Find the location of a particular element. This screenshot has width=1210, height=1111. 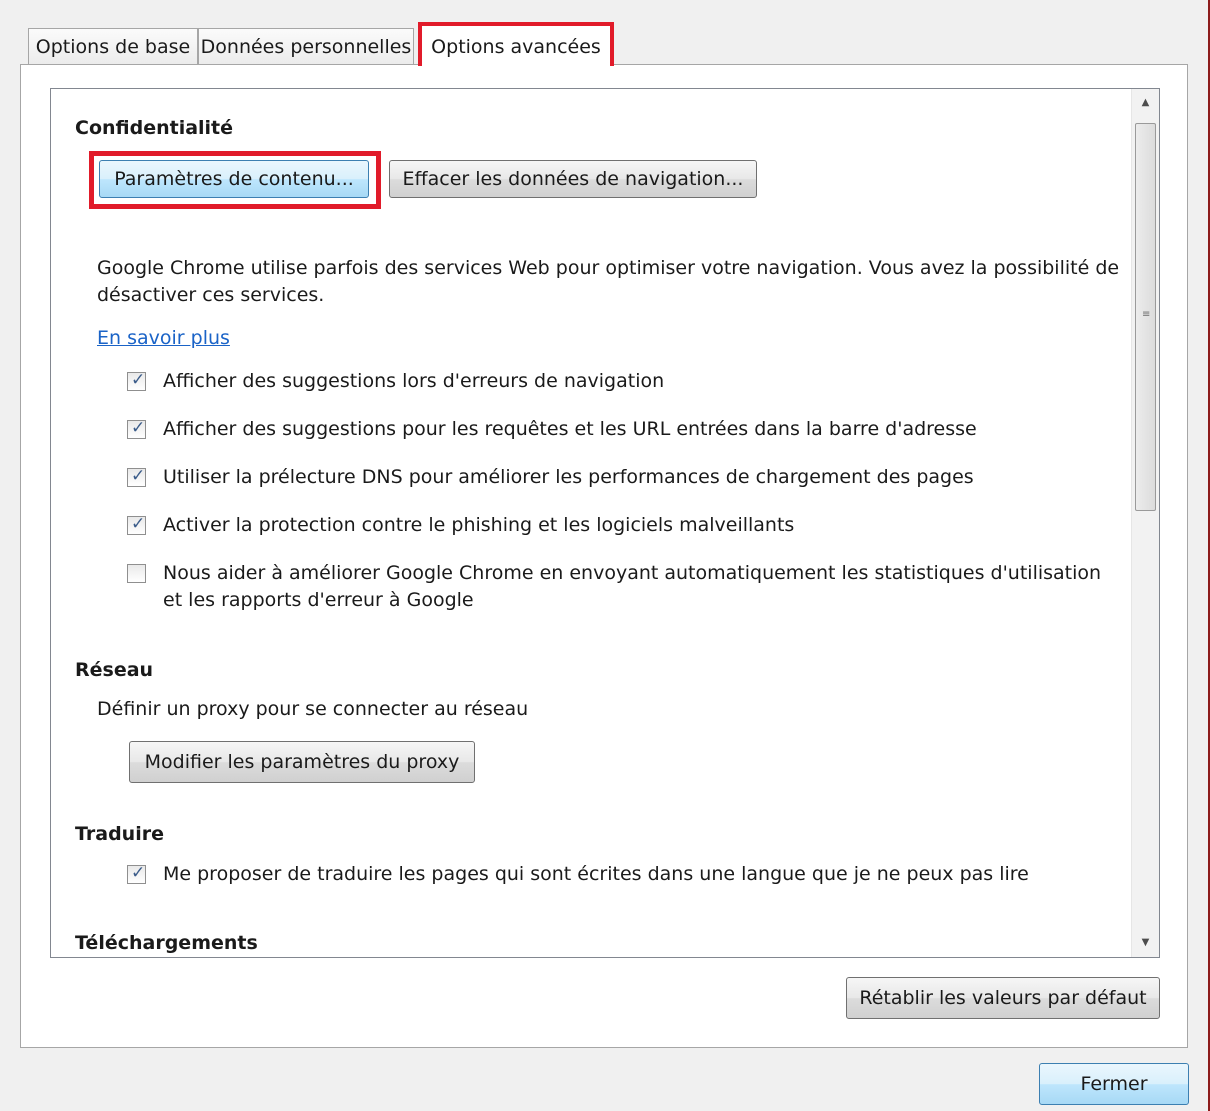

downloads-heading: Téléchargements is located at coordinates (166, 943).